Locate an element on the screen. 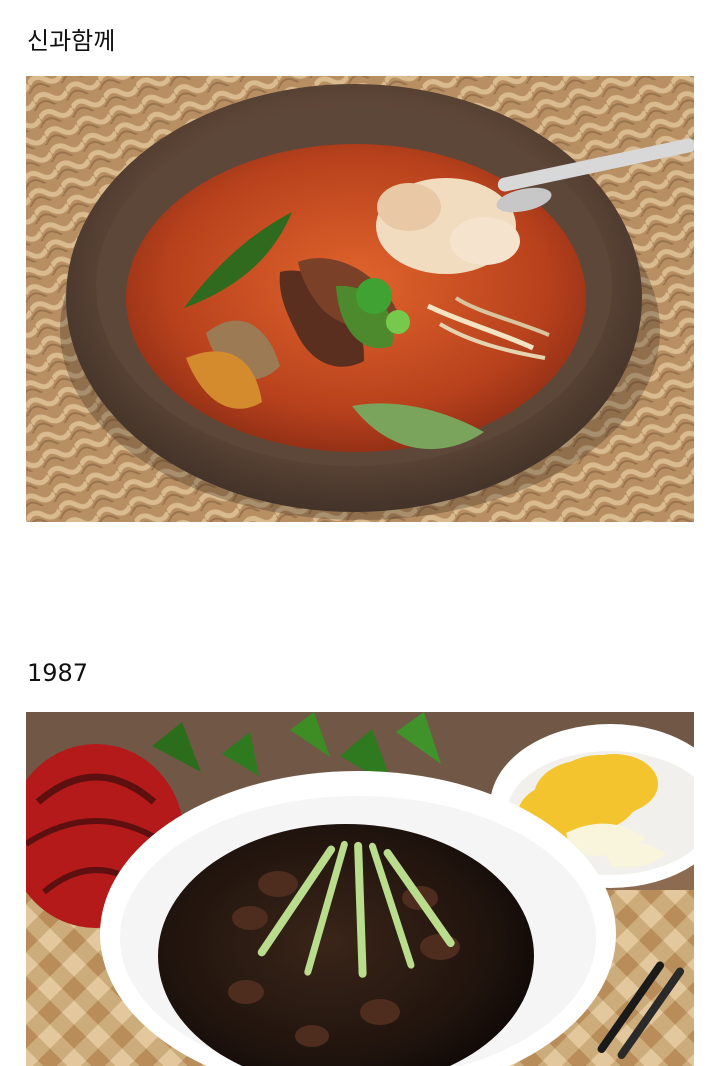  post-title-soup: 신과함께 is located at coordinates (71, 41).